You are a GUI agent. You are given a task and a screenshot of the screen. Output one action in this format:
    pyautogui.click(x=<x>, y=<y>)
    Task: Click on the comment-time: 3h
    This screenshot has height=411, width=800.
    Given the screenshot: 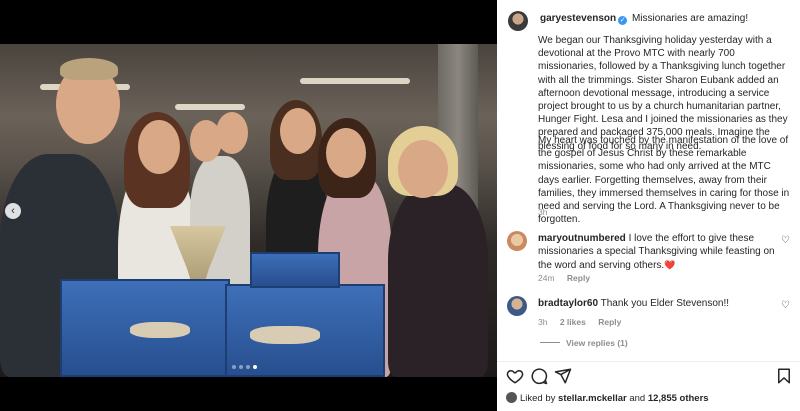 What is the action you would take?
    pyautogui.click(x=542, y=322)
    